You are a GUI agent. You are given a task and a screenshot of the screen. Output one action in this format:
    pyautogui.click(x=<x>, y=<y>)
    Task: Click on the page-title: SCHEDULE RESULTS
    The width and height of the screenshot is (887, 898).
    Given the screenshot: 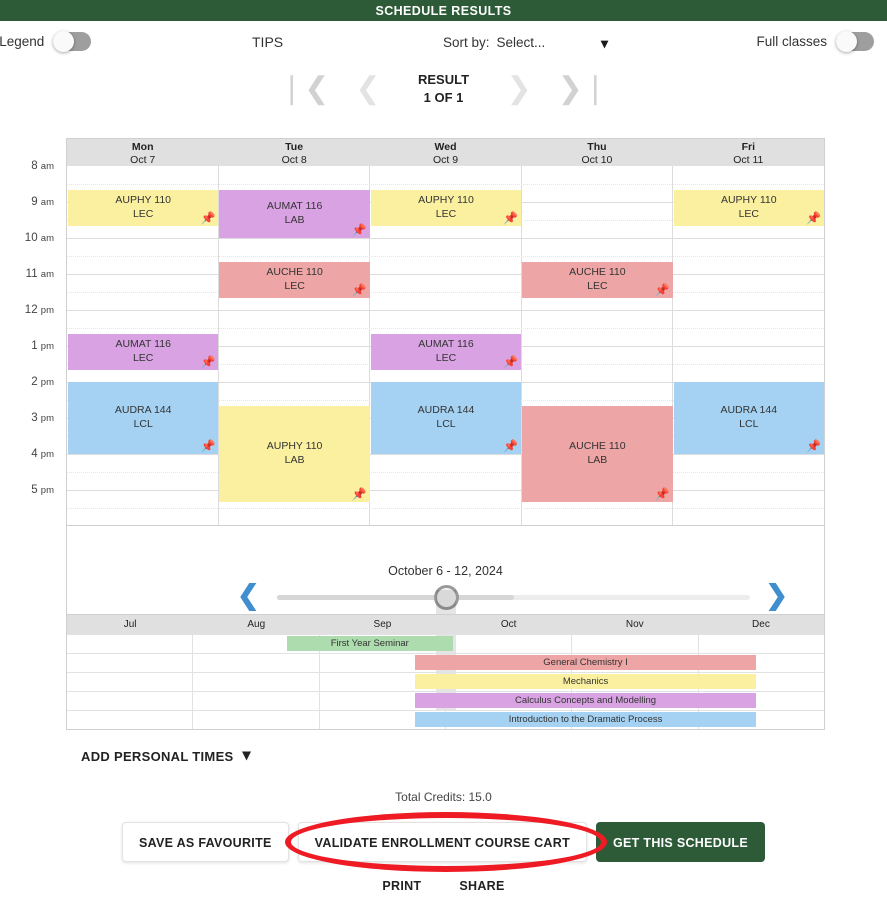 What is the action you would take?
    pyautogui.click(x=443, y=10)
    